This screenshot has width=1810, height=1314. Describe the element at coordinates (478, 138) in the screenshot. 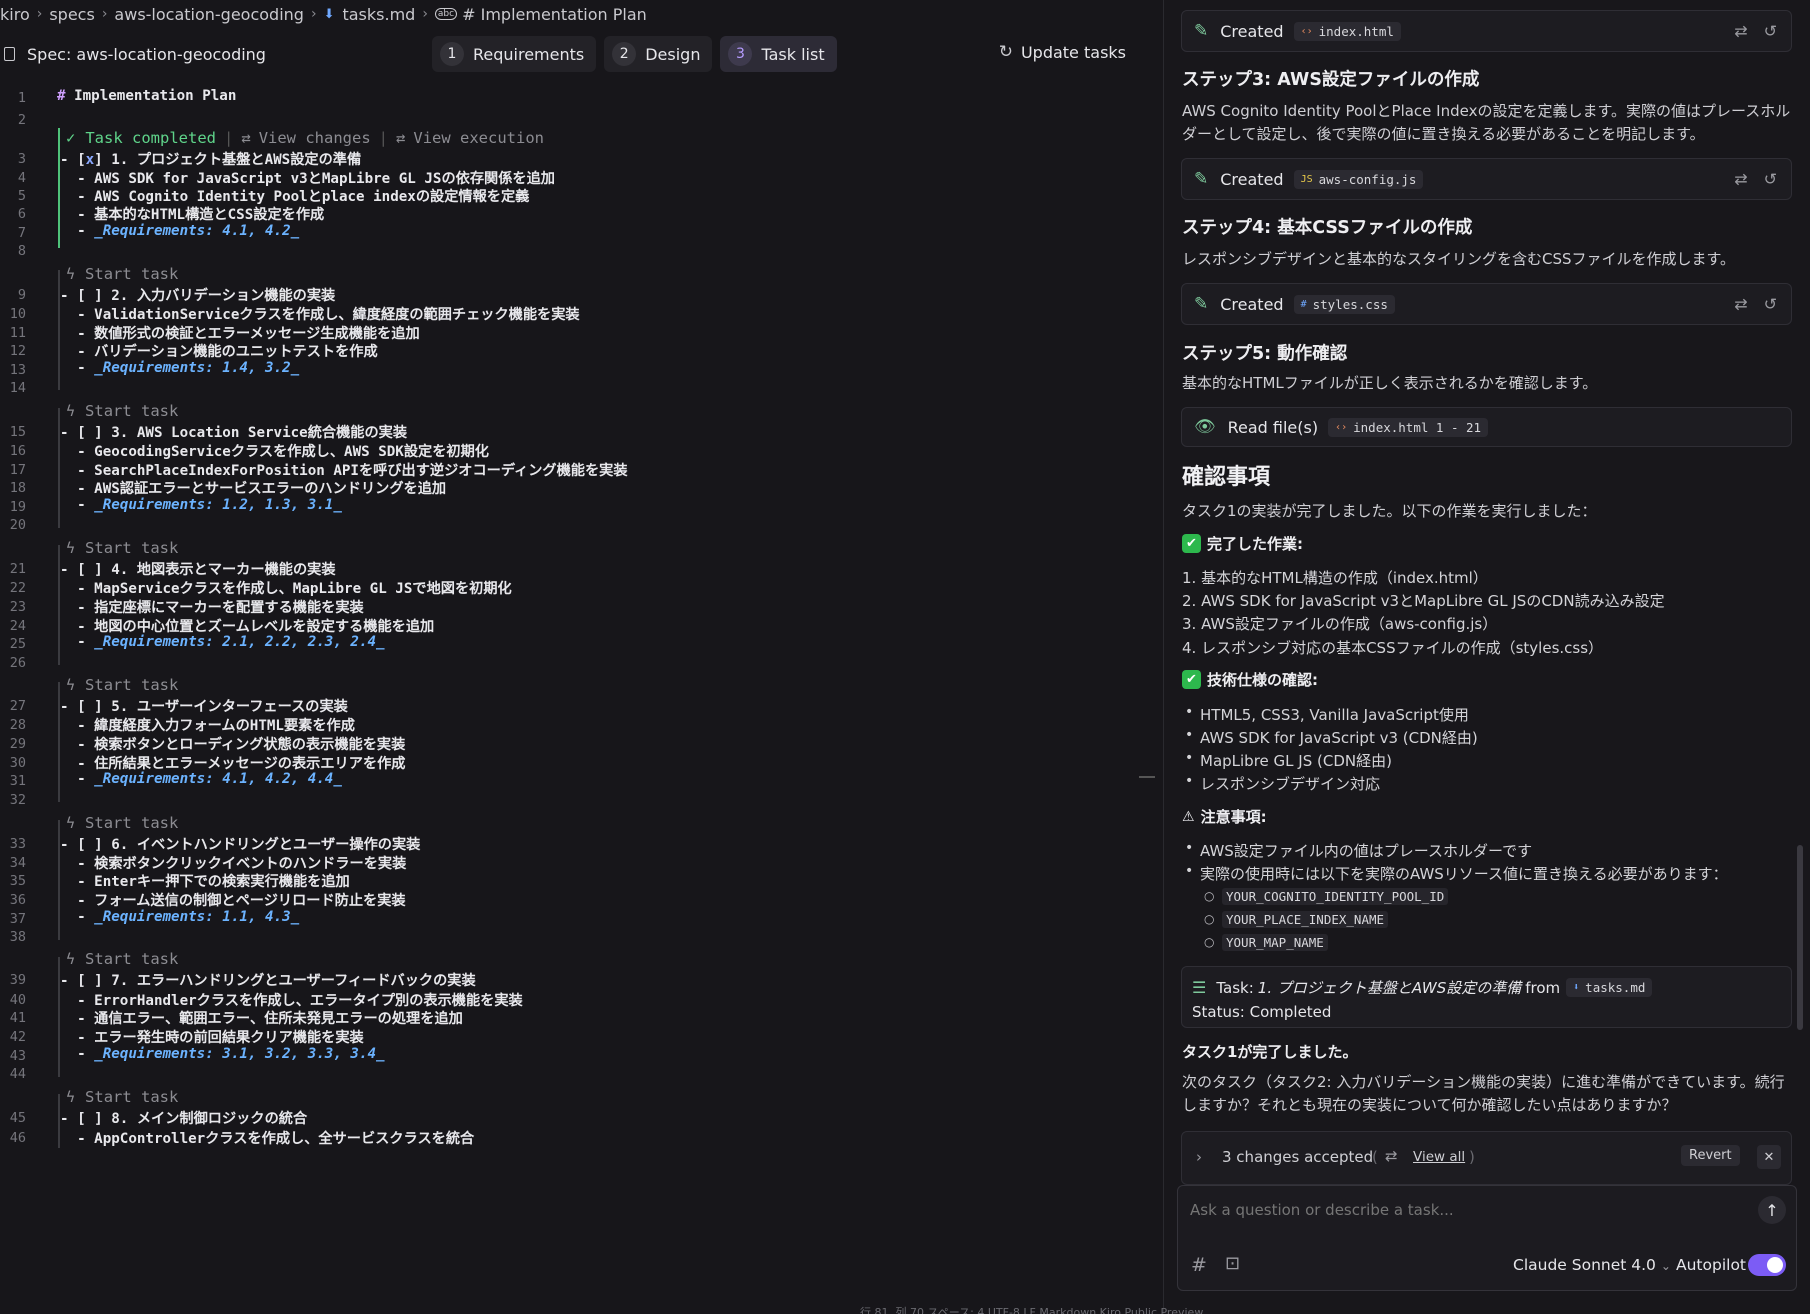

I see `view-execution-link: View execution` at that location.